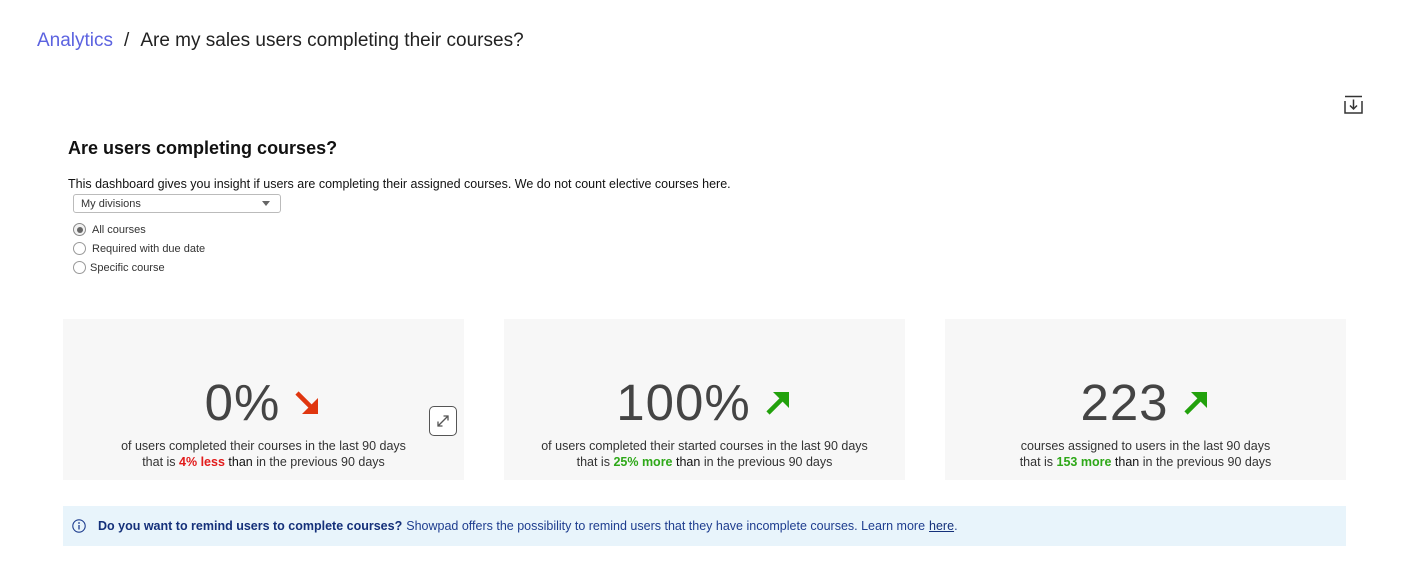 This screenshot has height=573, width=1410. What do you see at coordinates (266, 203) in the screenshot?
I see `chevron-down-icon` at bounding box center [266, 203].